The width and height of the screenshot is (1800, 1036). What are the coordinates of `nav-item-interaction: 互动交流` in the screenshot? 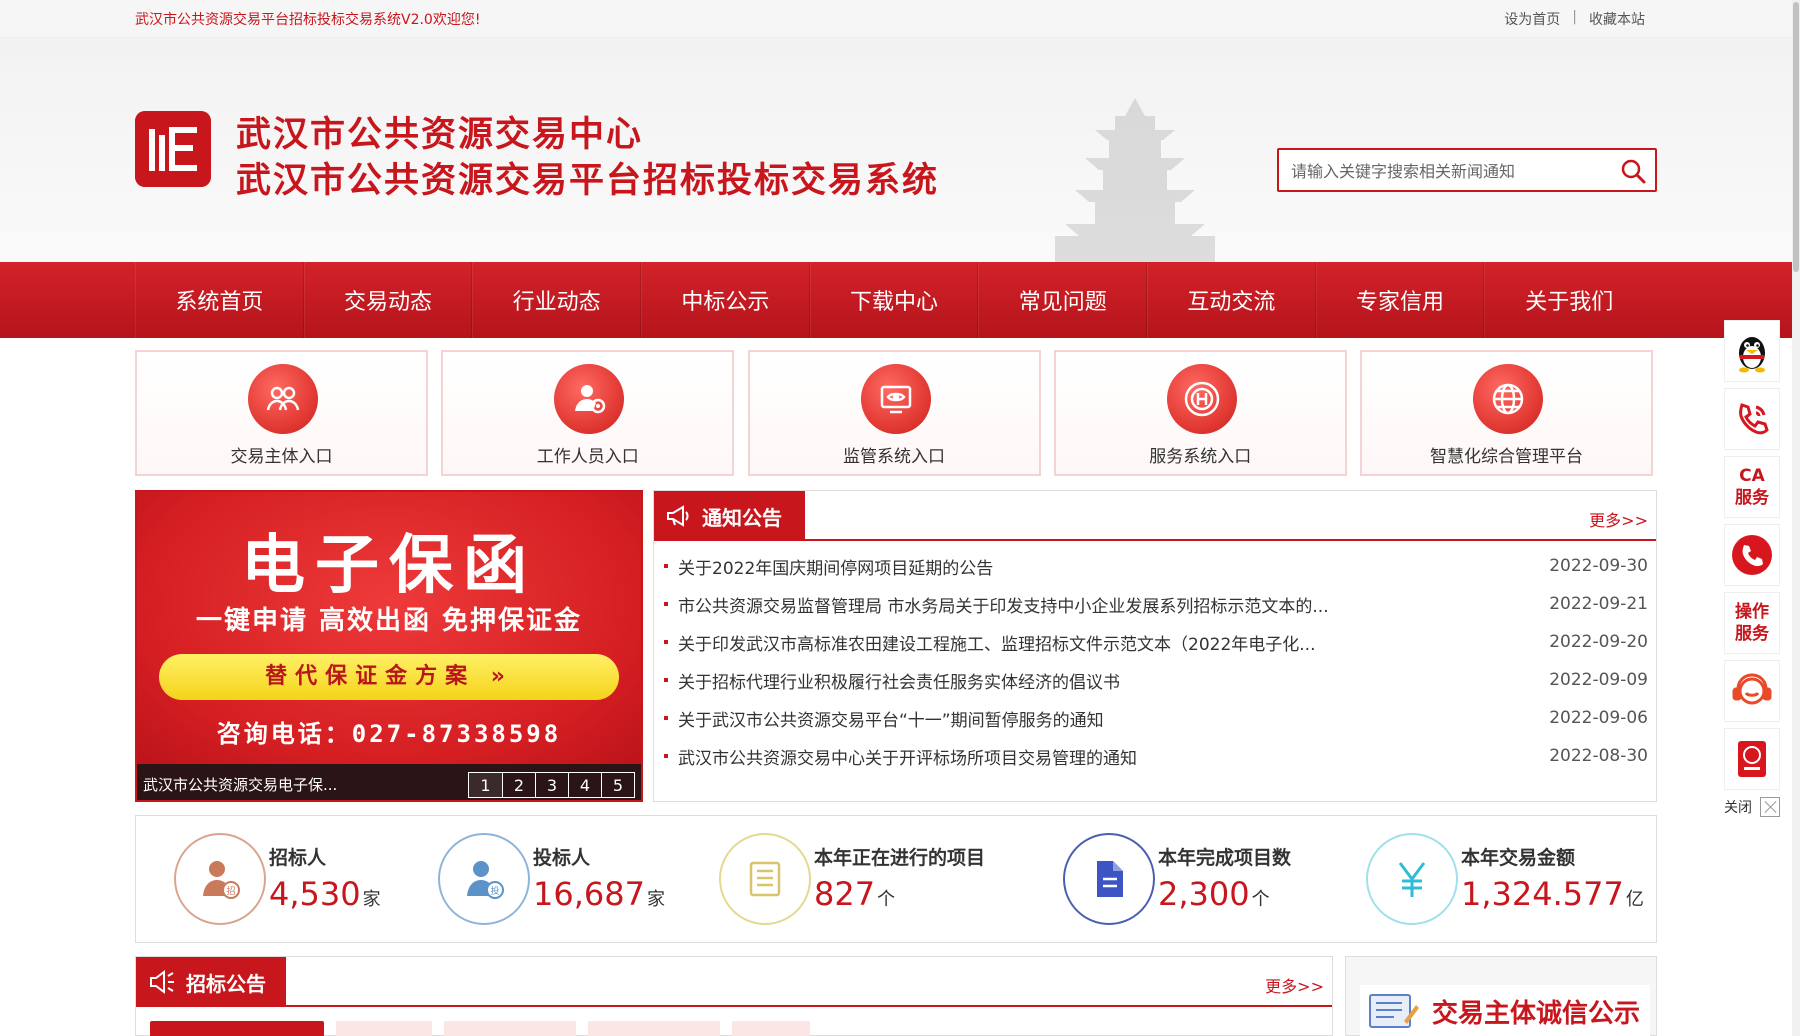 It's located at (1231, 300).